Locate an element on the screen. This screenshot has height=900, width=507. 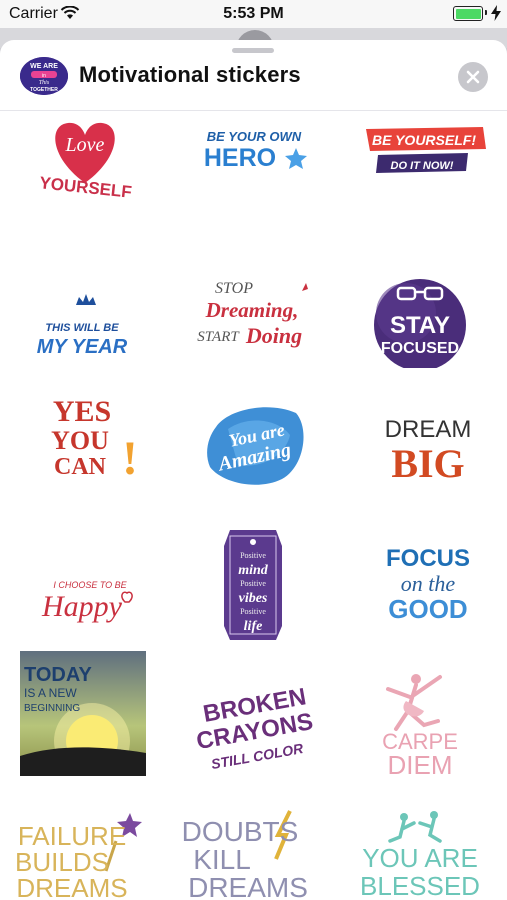
sticker-text: vibes is located at coordinates (253, 598).